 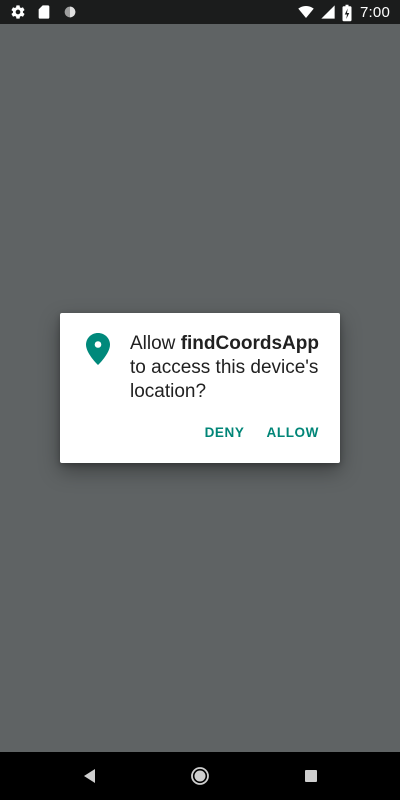 I want to click on allow-button: ALLOW, so click(x=293, y=432).